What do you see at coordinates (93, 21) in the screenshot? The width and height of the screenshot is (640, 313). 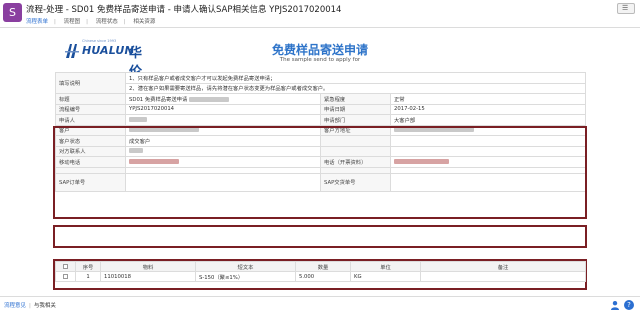 I see `tab-bar: 流程表单 | 流程图 | 流程状态 | 相关资源` at bounding box center [93, 21].